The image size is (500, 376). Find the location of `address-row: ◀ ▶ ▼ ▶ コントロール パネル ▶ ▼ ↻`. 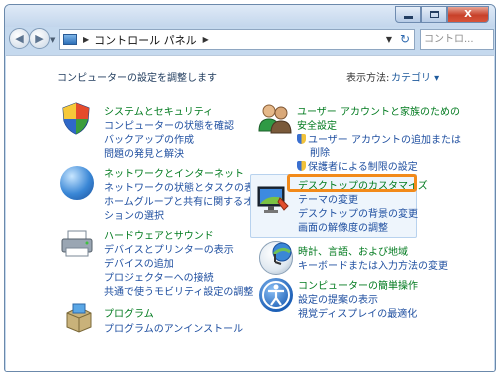

address-row: ◀ ▶ ▼ ▶ コントロール パネル ▶ ▼ ↻ is located at coordinates (250, 40).